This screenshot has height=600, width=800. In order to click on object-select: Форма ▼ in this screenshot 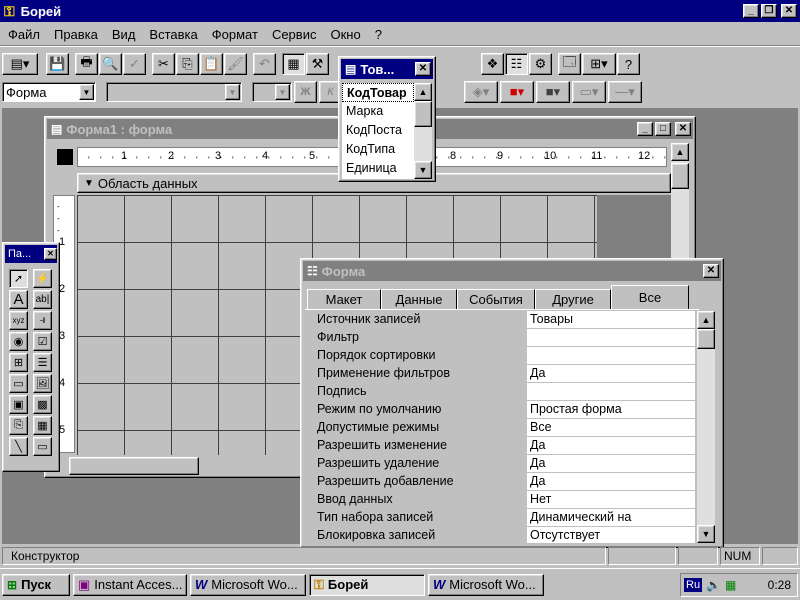, I will do `click(49, 92)`.